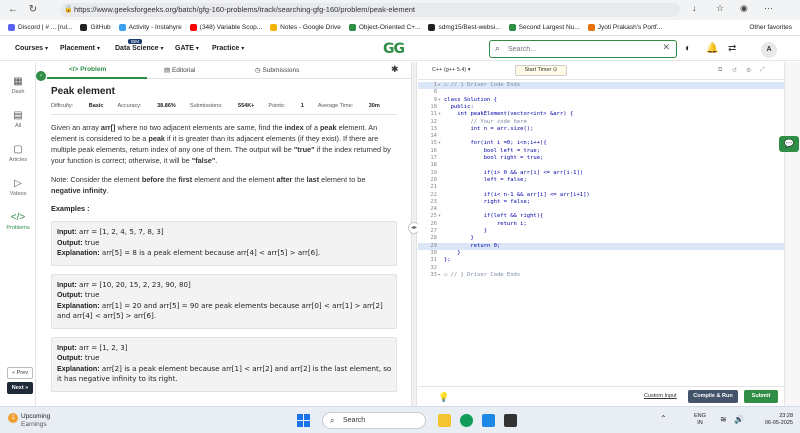 The image size is (800, 433). I want to click on right-strip: 💬, so click(789, 234).